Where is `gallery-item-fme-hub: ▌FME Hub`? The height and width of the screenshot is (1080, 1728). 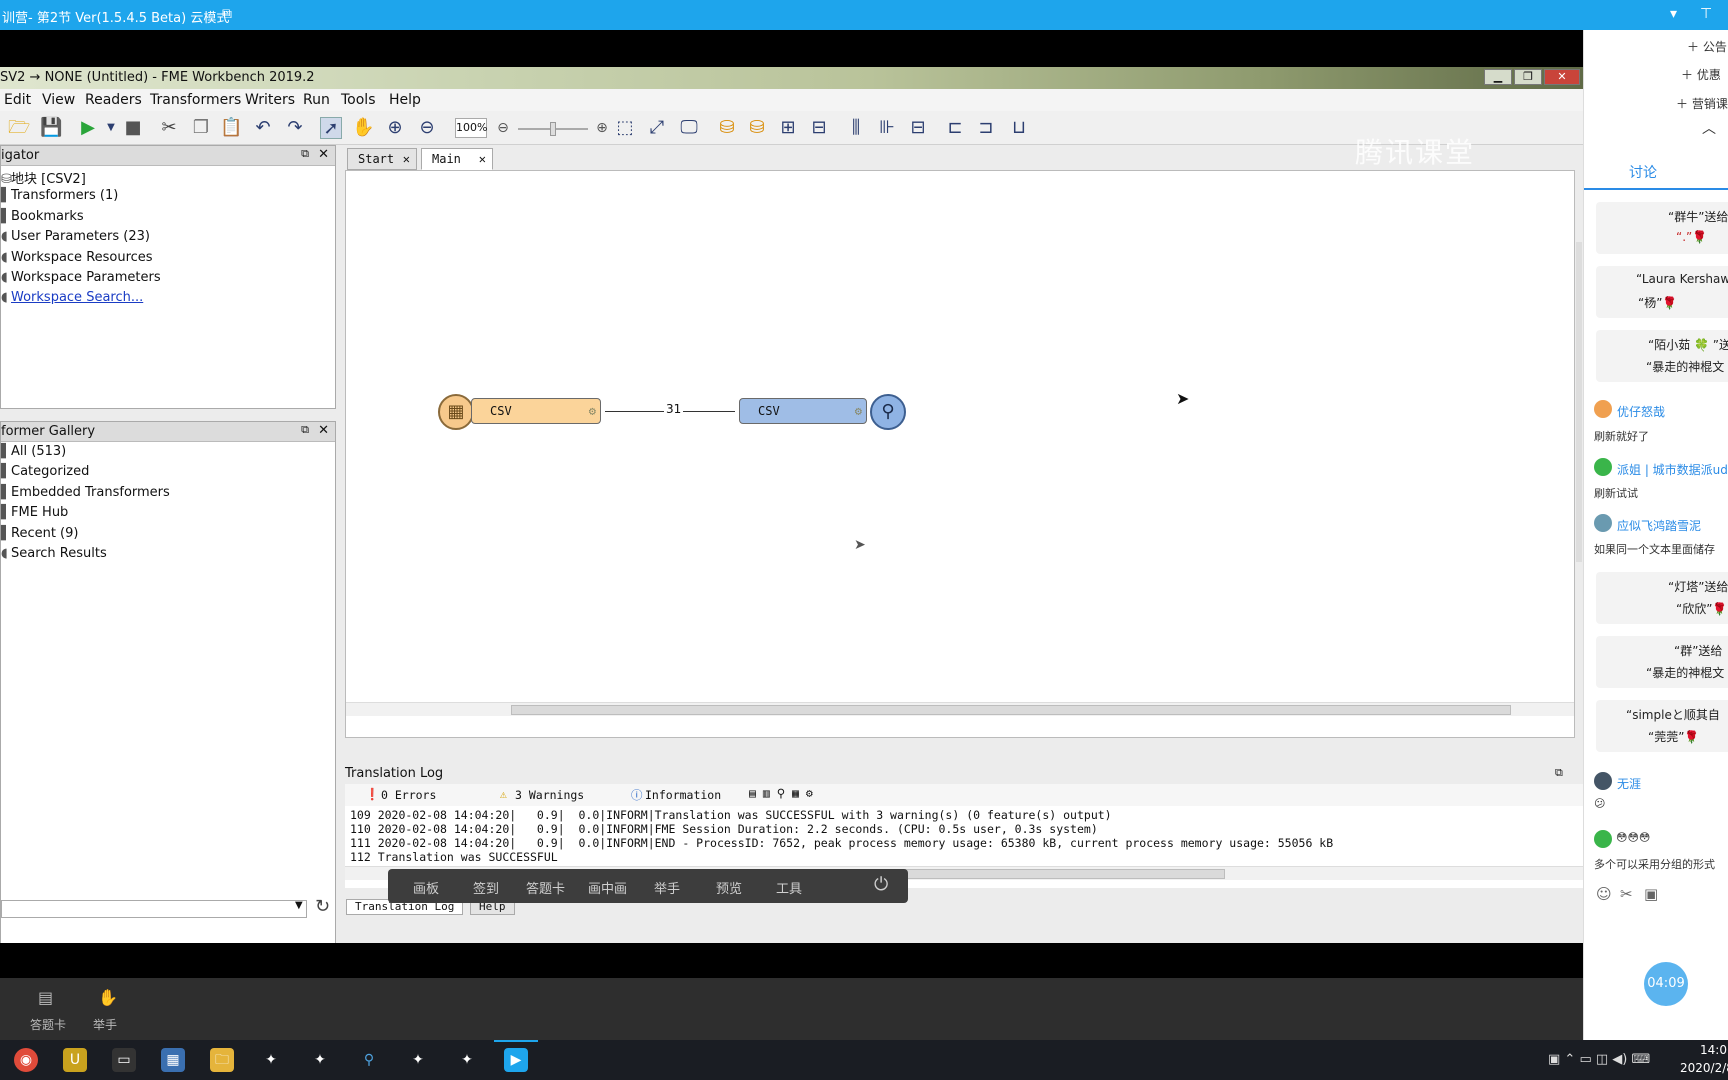
gallery-item-fme-hub: ▌FME Hub is located at coordinates (34, 512).